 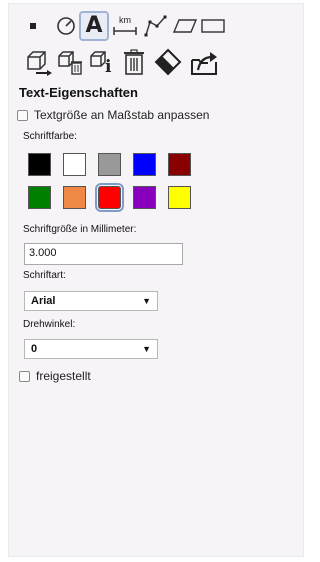 What do you see at coordinates (91, 301) in the screenshot?
I see `font-family-select: Arial ▼` at bounding box center [91, 301].